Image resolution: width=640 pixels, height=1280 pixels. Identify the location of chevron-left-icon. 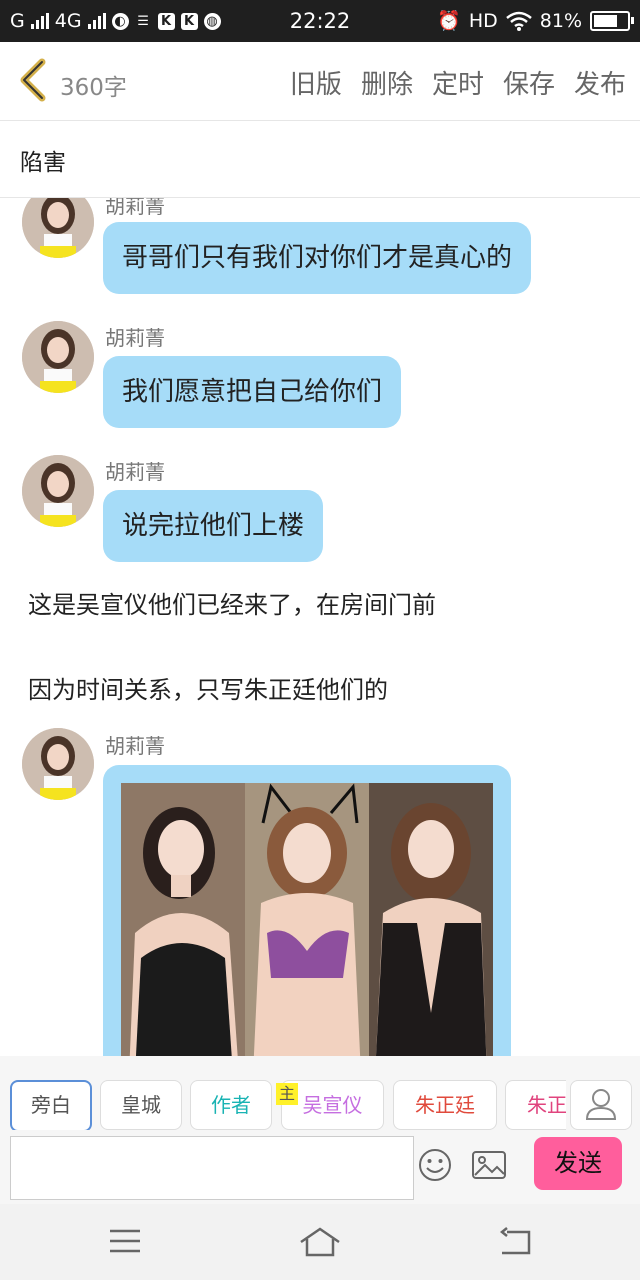
(34, 80).